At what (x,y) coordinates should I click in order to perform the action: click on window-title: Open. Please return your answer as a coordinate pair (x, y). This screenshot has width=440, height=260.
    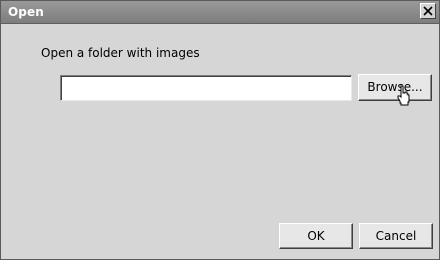
    Looking at the image, I should click on (26, 12).